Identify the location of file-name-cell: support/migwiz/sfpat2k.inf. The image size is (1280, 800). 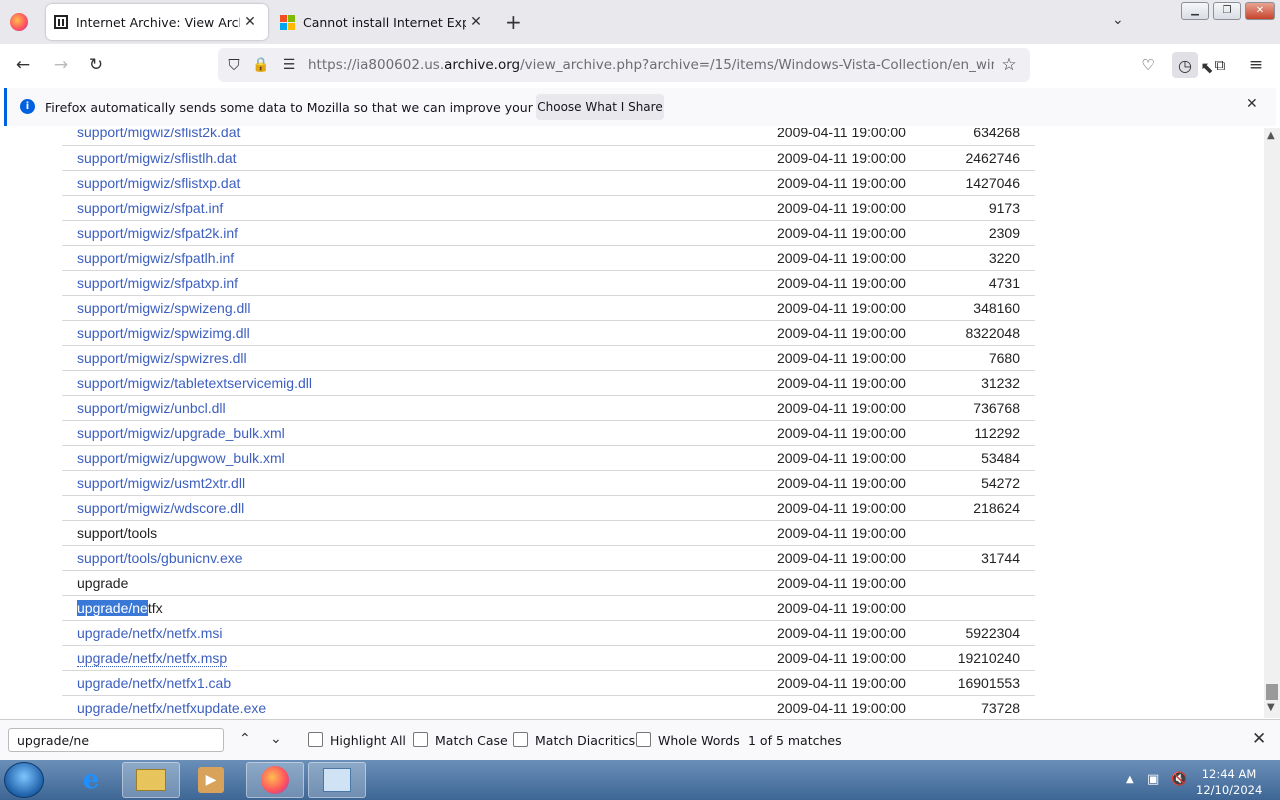
(412, 233).